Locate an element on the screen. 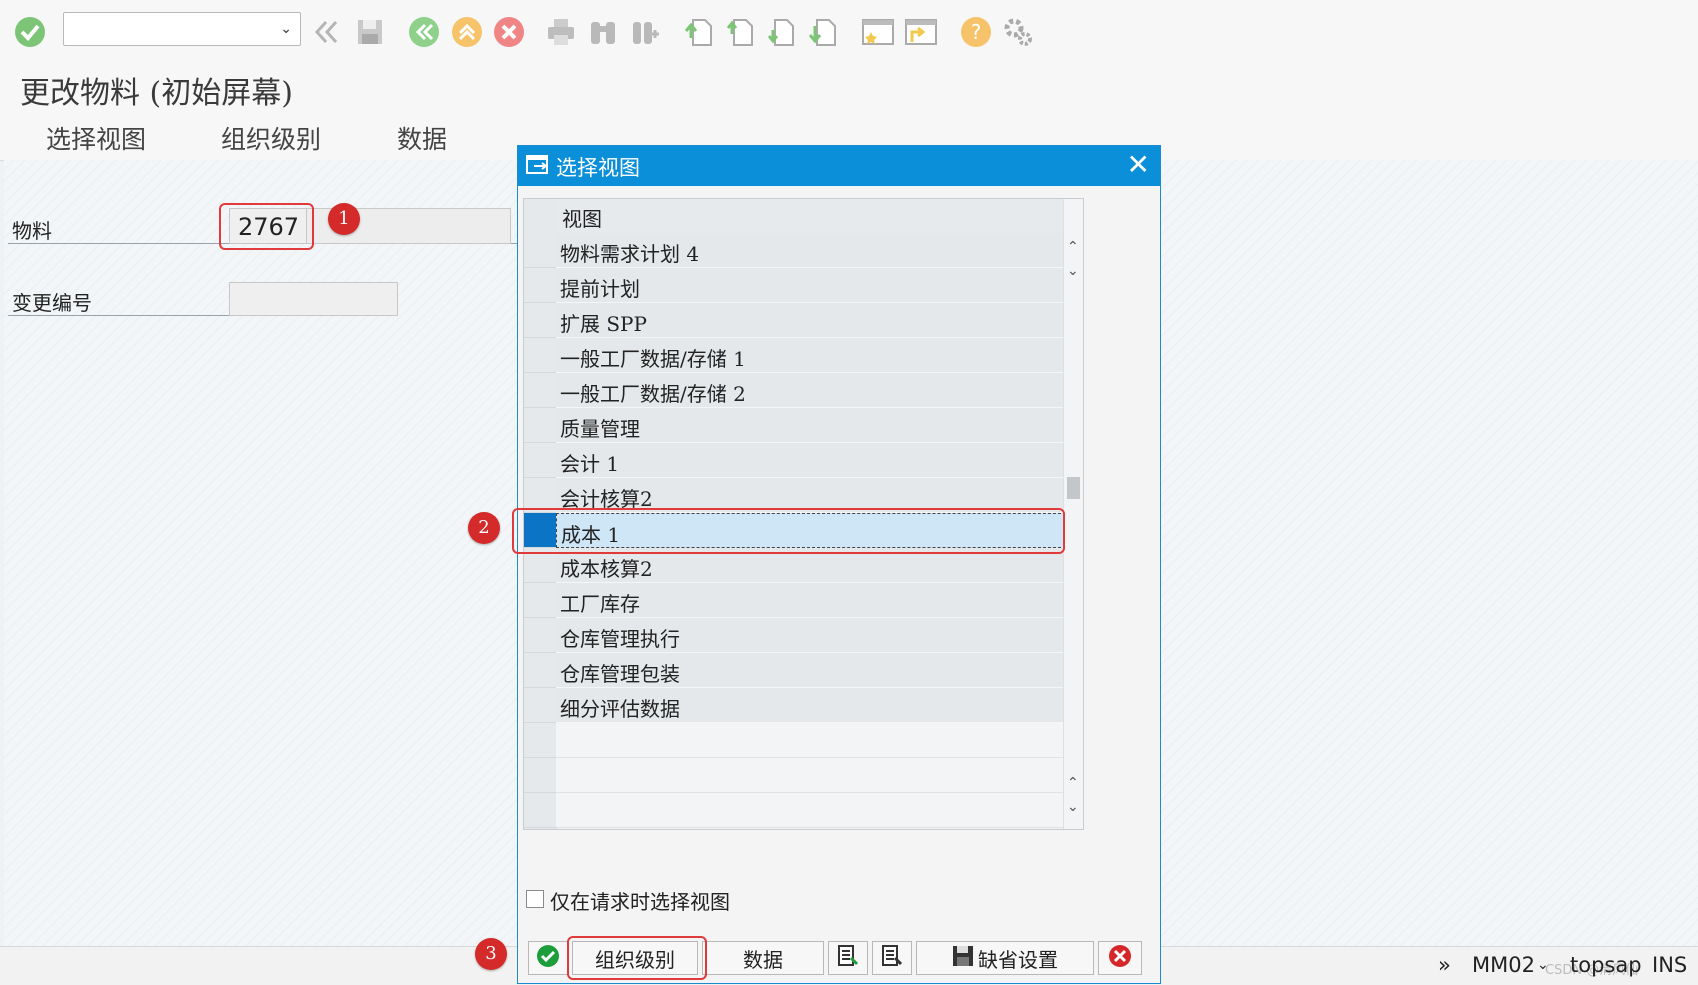 The height and width of the screenshot is (985, 1698). first-page-icon is located at coordinates (699, 32).